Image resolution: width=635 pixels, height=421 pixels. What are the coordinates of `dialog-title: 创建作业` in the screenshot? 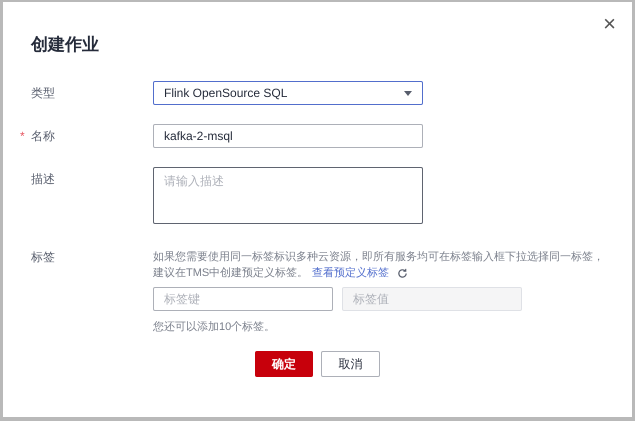 It's located at (65, 45).